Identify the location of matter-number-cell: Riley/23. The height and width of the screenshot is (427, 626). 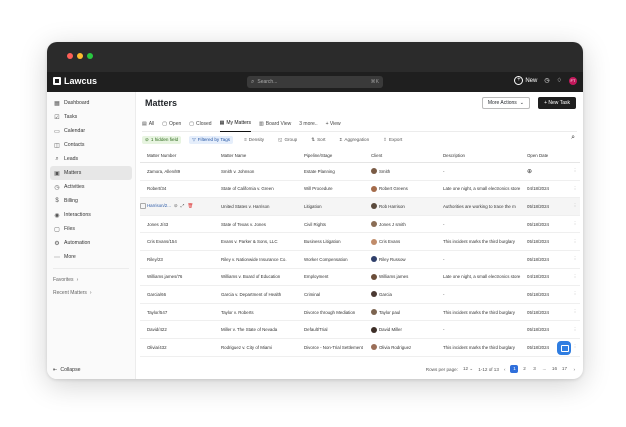
(184, 259).